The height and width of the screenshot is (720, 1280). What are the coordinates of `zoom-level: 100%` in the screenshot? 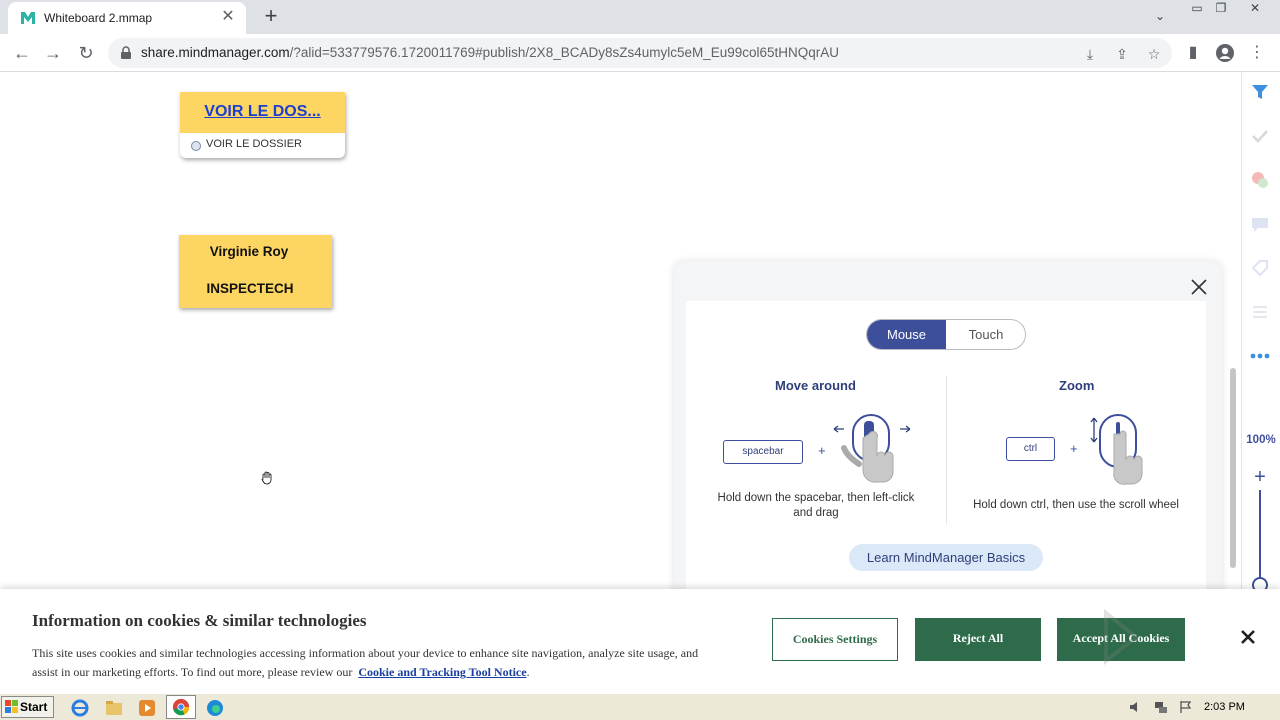 It's located at (1261, 440).